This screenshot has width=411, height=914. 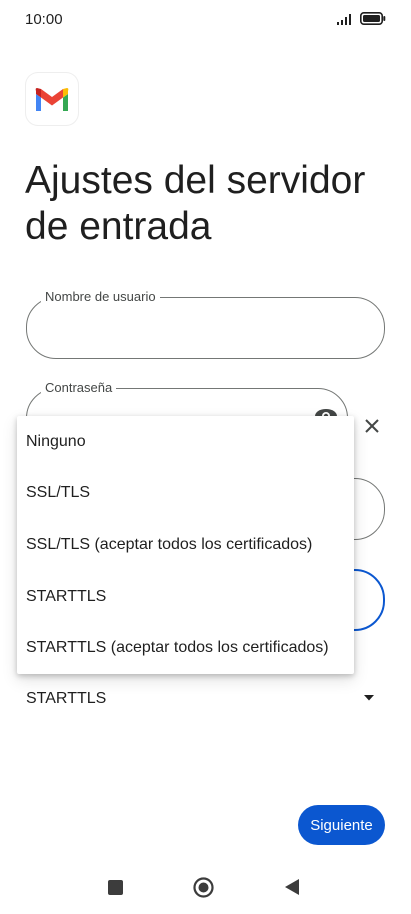 I want to click on password-label: Contraseña, so click(x=79, y=388).